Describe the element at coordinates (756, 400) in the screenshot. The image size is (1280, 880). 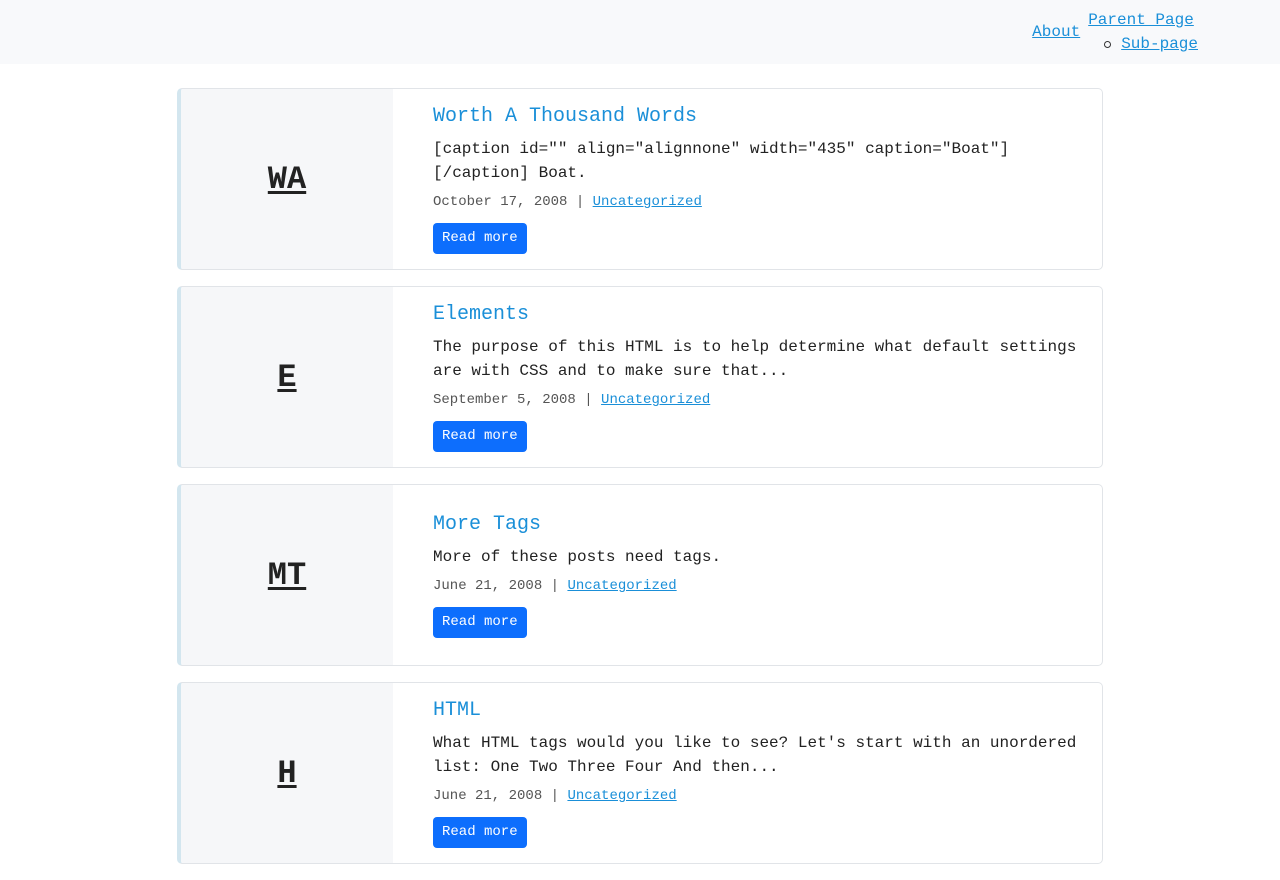
I see `post-meta: September 5, 2008 | Uncategorized` at that location.